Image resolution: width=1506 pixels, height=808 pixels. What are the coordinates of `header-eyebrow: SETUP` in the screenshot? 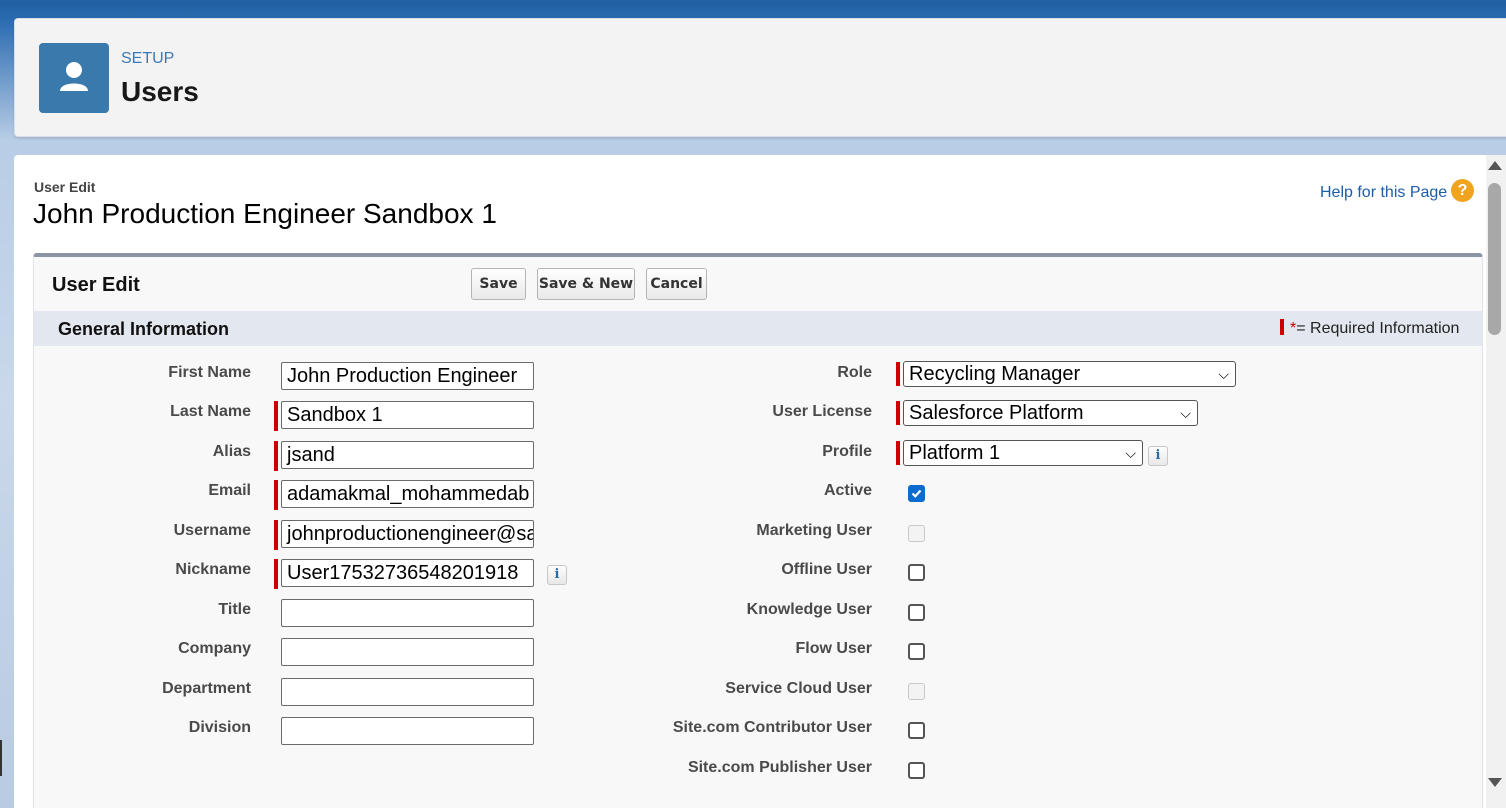 It's located at (148, 58).